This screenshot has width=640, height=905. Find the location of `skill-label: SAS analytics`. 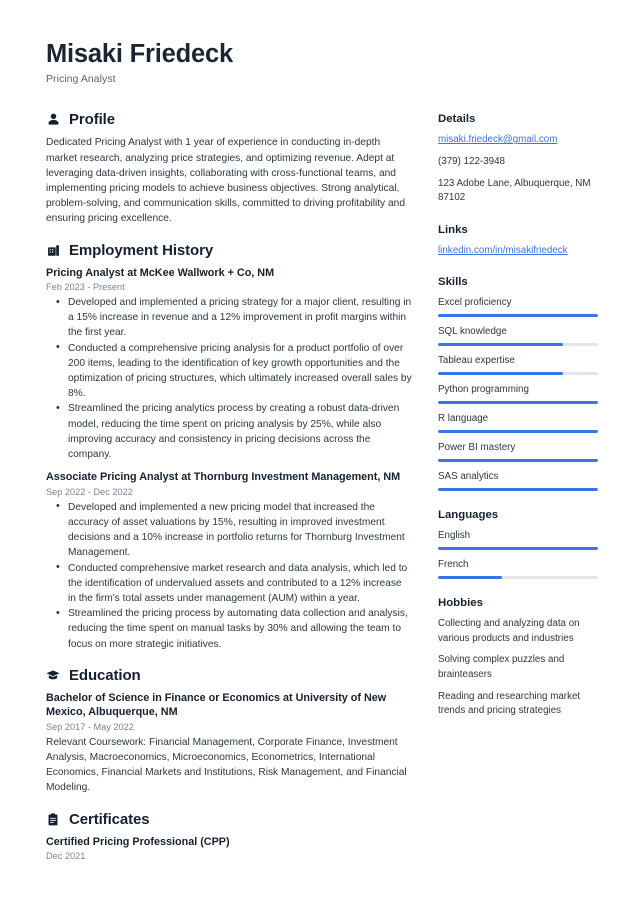

skill-label: SAS analytics is located at coordinates (468, 477).